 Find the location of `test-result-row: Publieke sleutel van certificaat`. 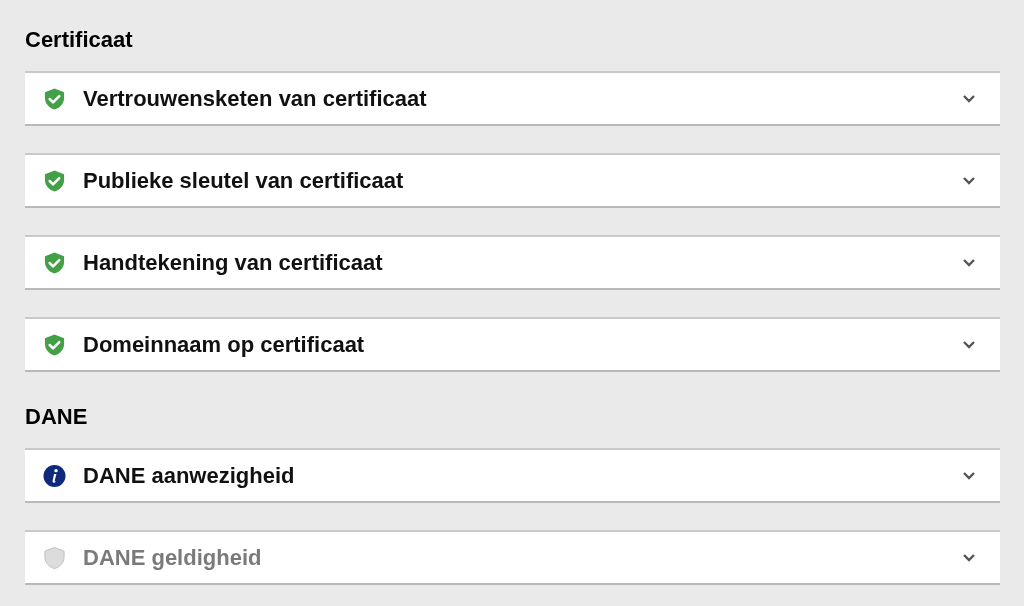

test-result-row: Publieke sleutel van certificaat is located at coordinates (512, 180).